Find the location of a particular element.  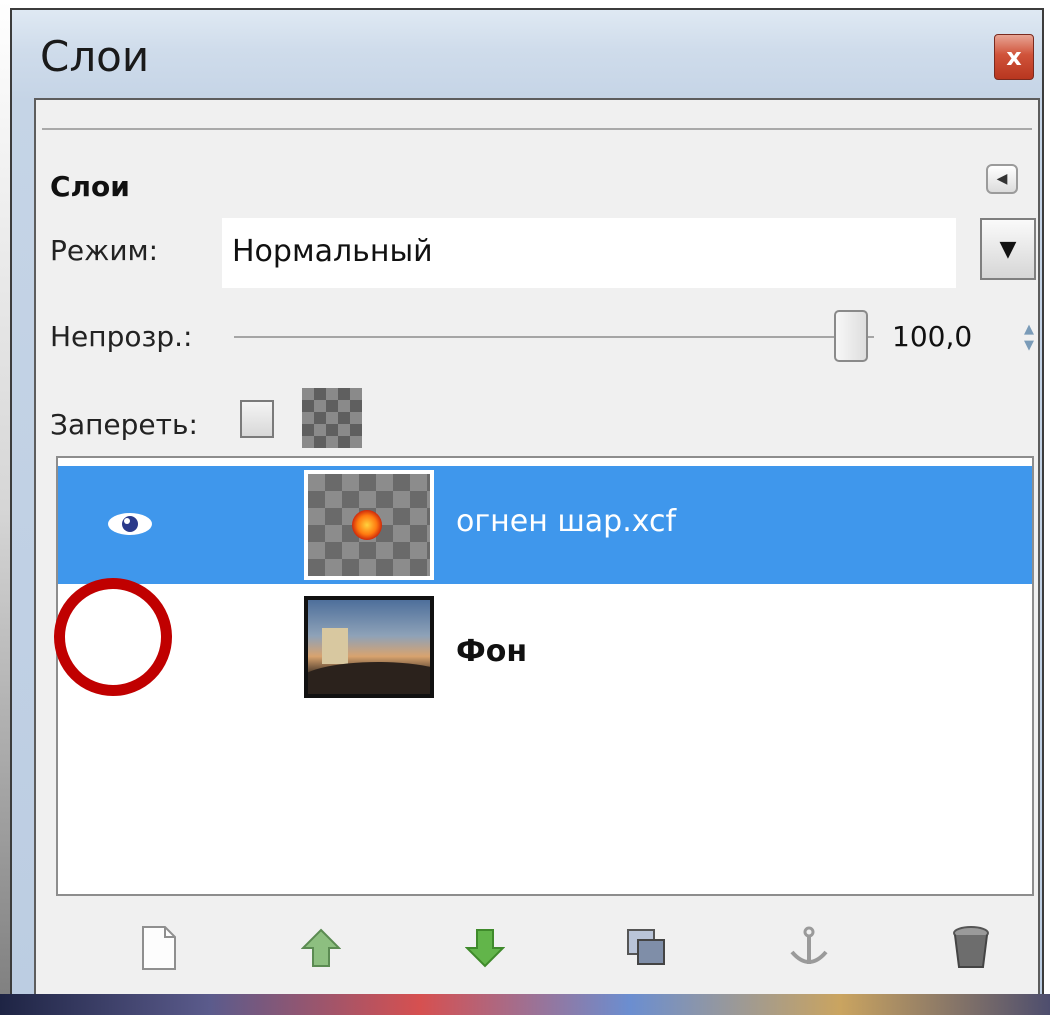

layer-name: огнен шар.xcf is located at coordinates (566, 521).